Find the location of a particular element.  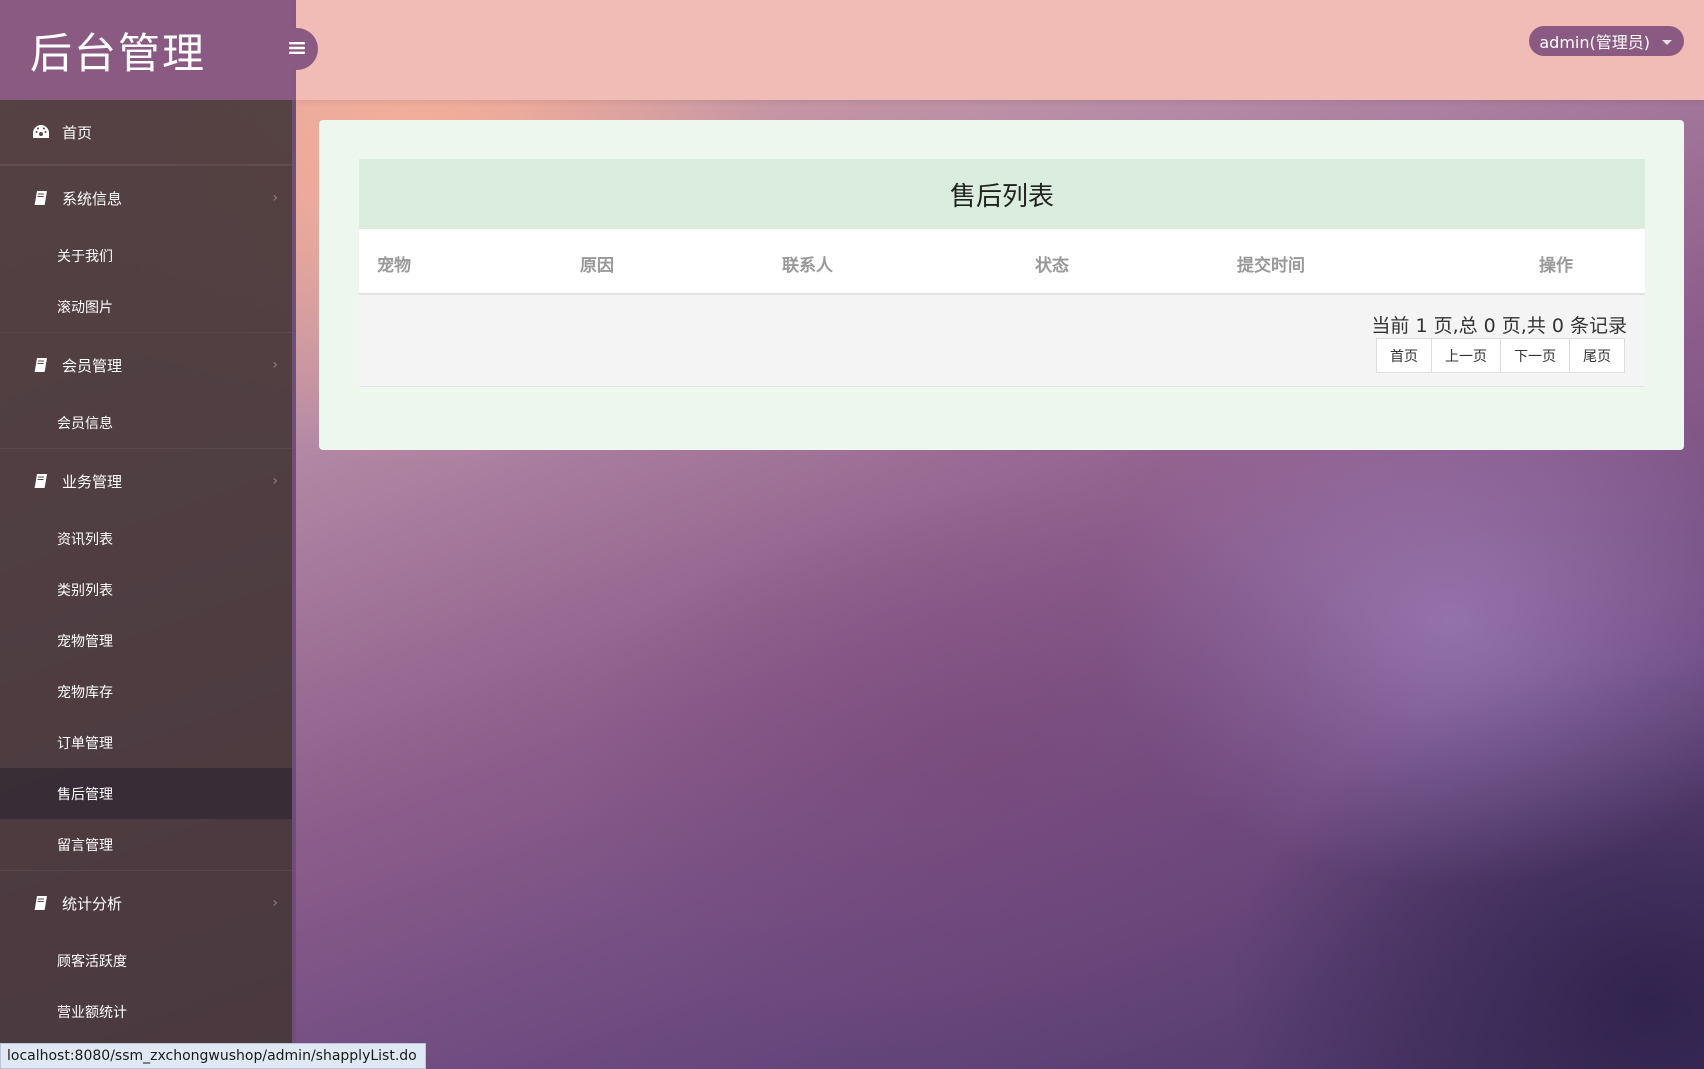

column-header-submit-time: 提交时间 is located at coordinates (1271, 266).